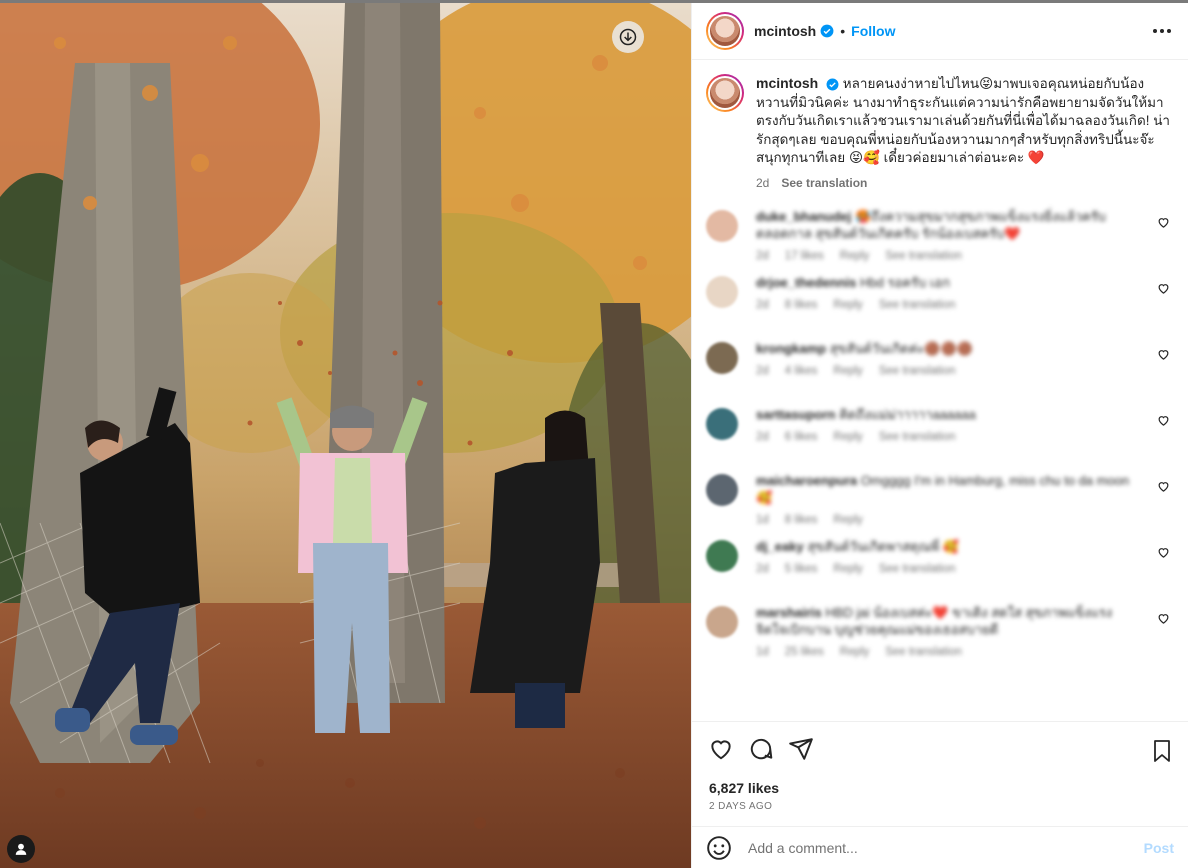 This screenshot has width=1188, height=868. What do you see at coordinates (873, 31) in the screenshot?
I see `follow-button: Follow` at bounding box center [873, 31].